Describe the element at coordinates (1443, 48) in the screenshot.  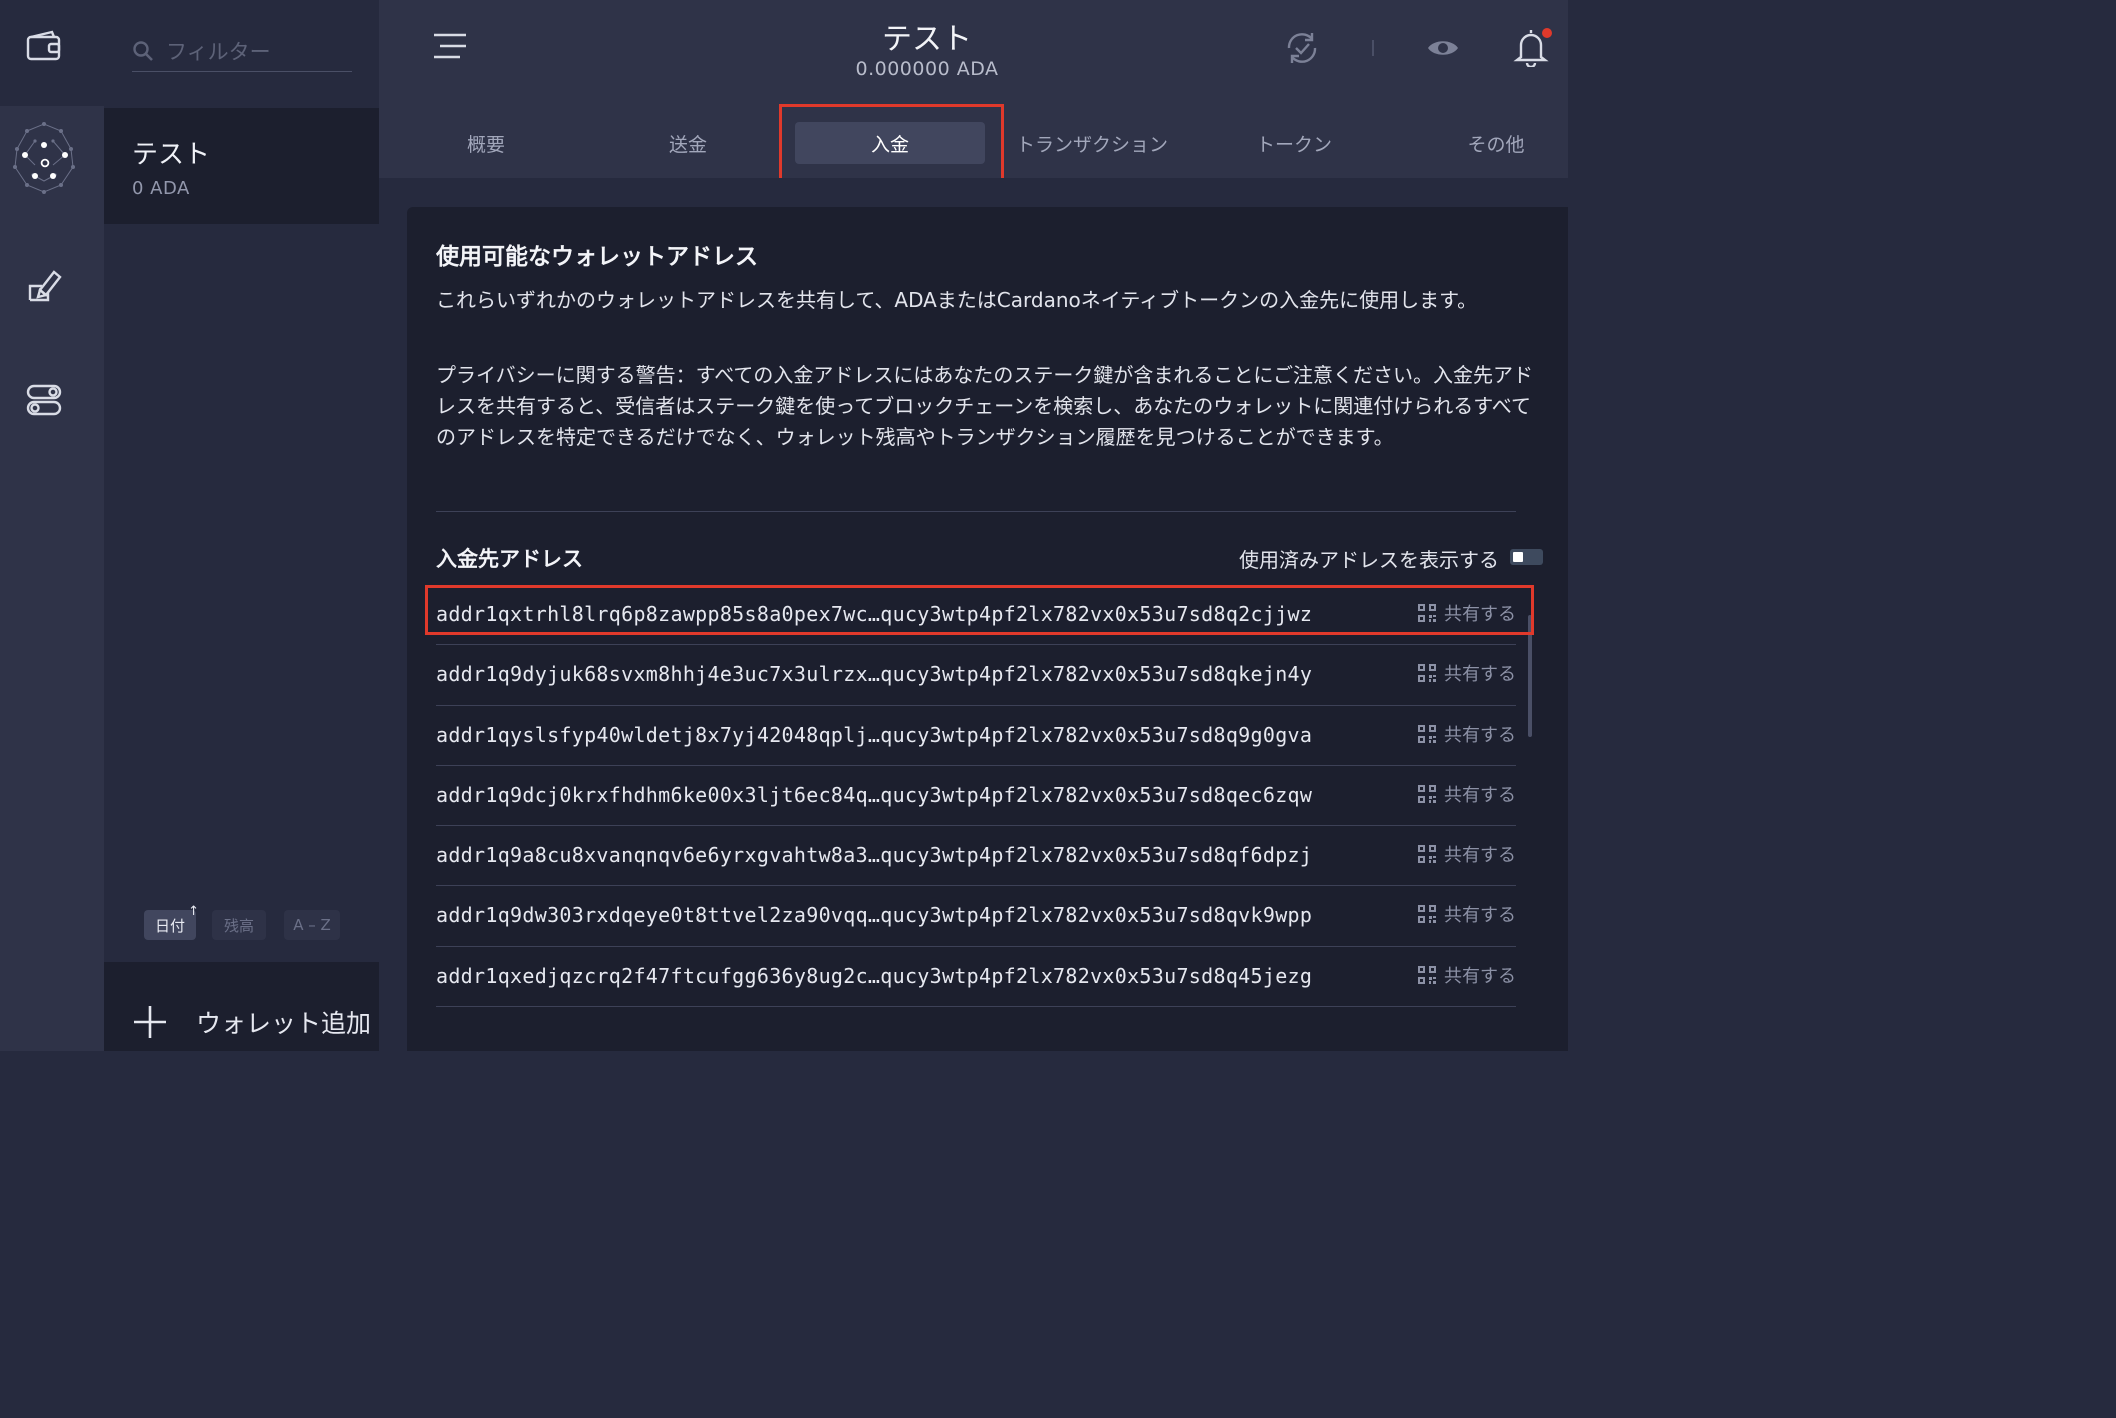
I see `eye-icon` at that location.